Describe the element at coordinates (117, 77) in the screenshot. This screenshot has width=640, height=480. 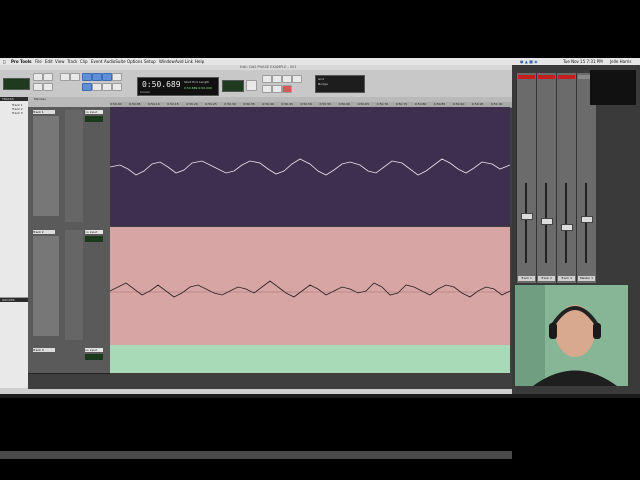
I see `pencil-tool-button` at that location.